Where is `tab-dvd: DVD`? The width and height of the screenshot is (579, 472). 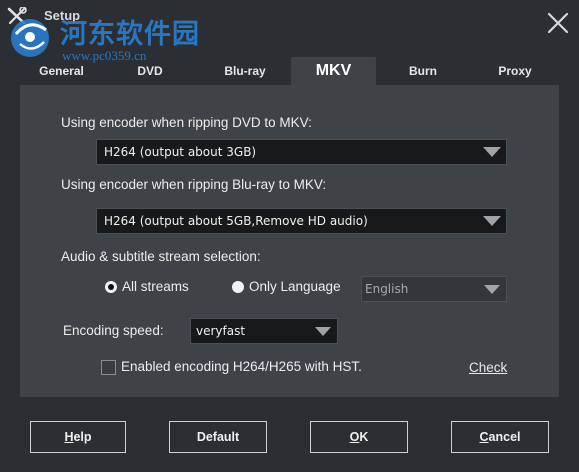 tab-dvd: DVD is located at coordinates (150, 71).